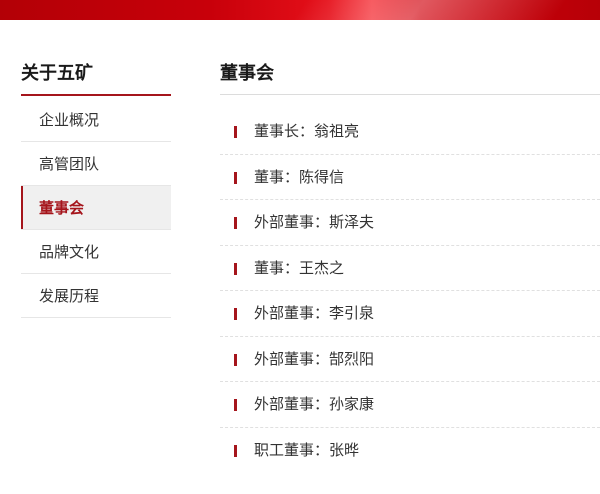  Describe the element at coordinates (410, 223) in the screenshot. I see `list-item: 外部董事：斯泽夫` at that location.